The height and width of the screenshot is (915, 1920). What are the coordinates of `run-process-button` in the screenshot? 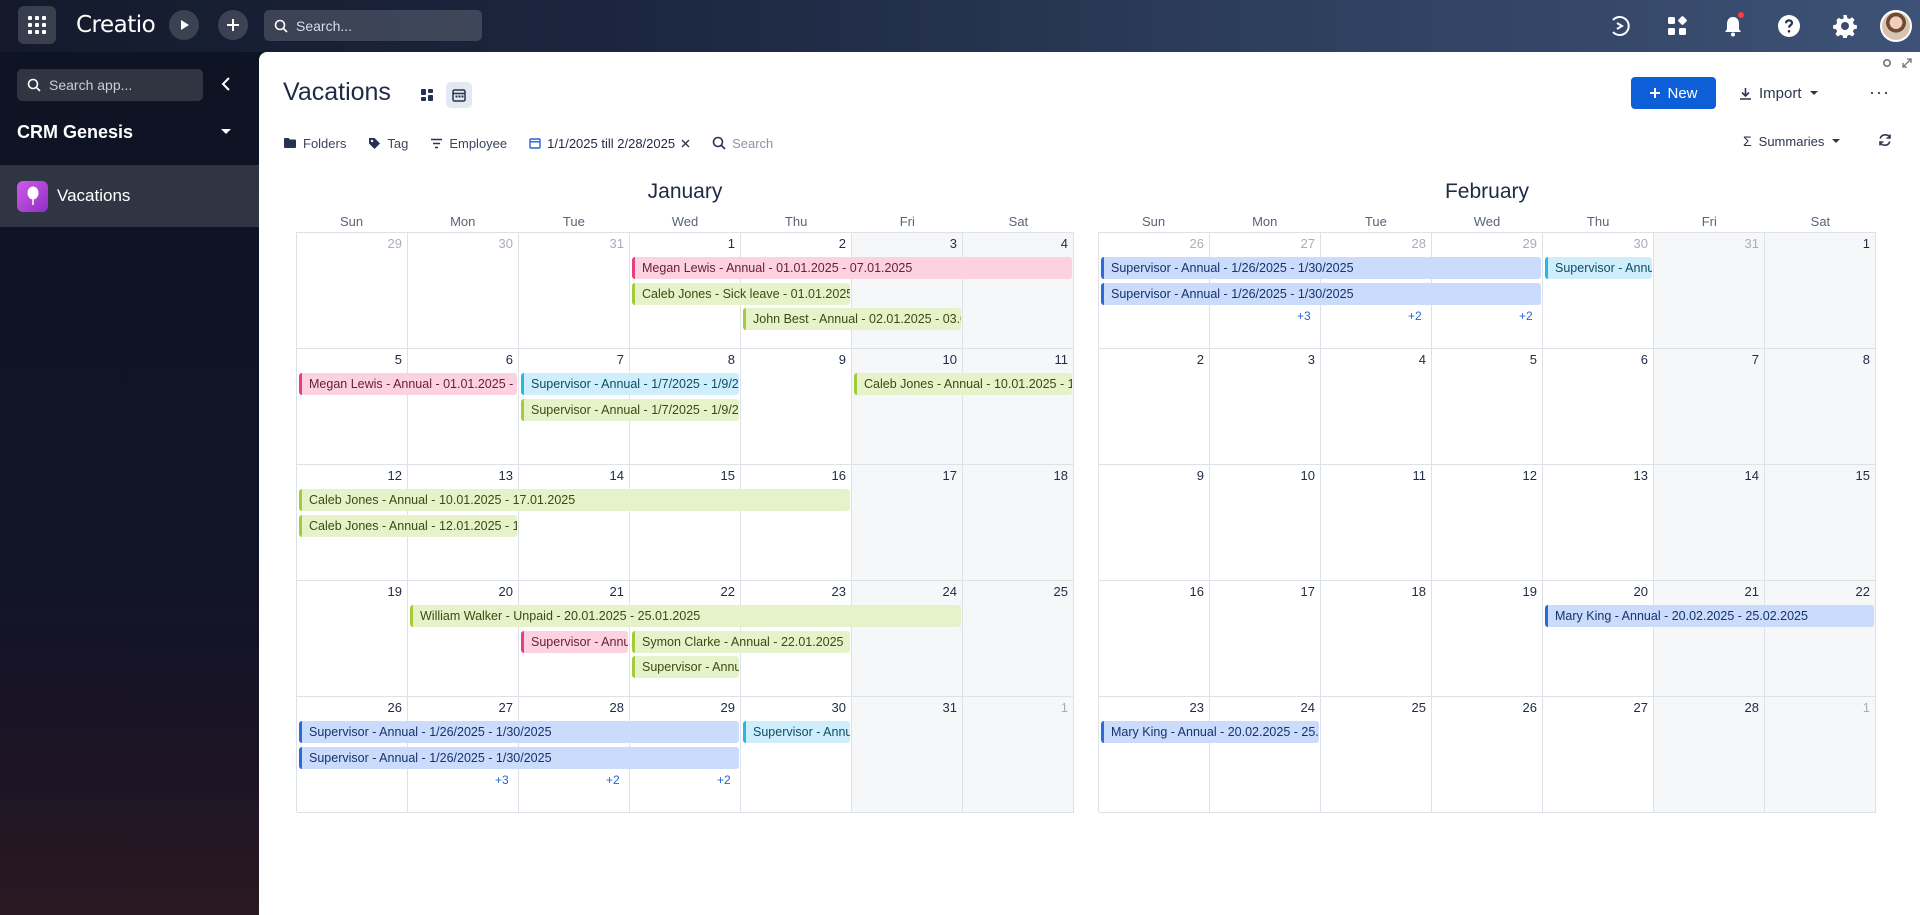 It's located at (184, 25).